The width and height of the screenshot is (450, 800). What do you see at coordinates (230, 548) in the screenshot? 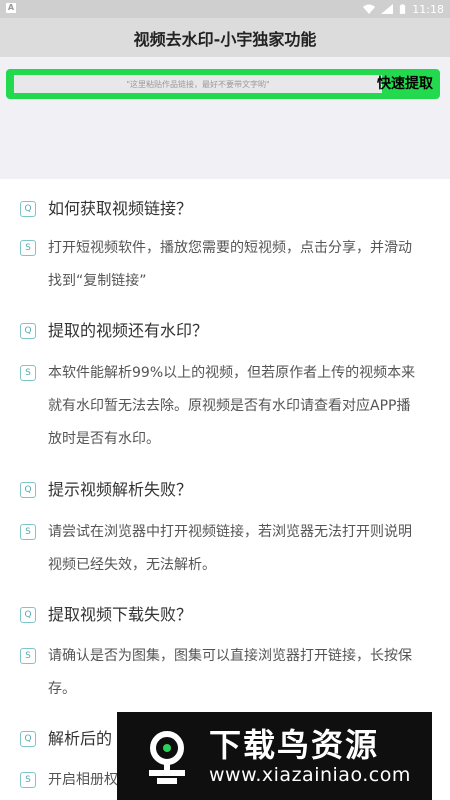
I see `answer-text: 请尝试在浏览器中打开视频链接，若浏览器无法打开则说明视频已经失效，无法解析。` at bounding box center [230, 548].